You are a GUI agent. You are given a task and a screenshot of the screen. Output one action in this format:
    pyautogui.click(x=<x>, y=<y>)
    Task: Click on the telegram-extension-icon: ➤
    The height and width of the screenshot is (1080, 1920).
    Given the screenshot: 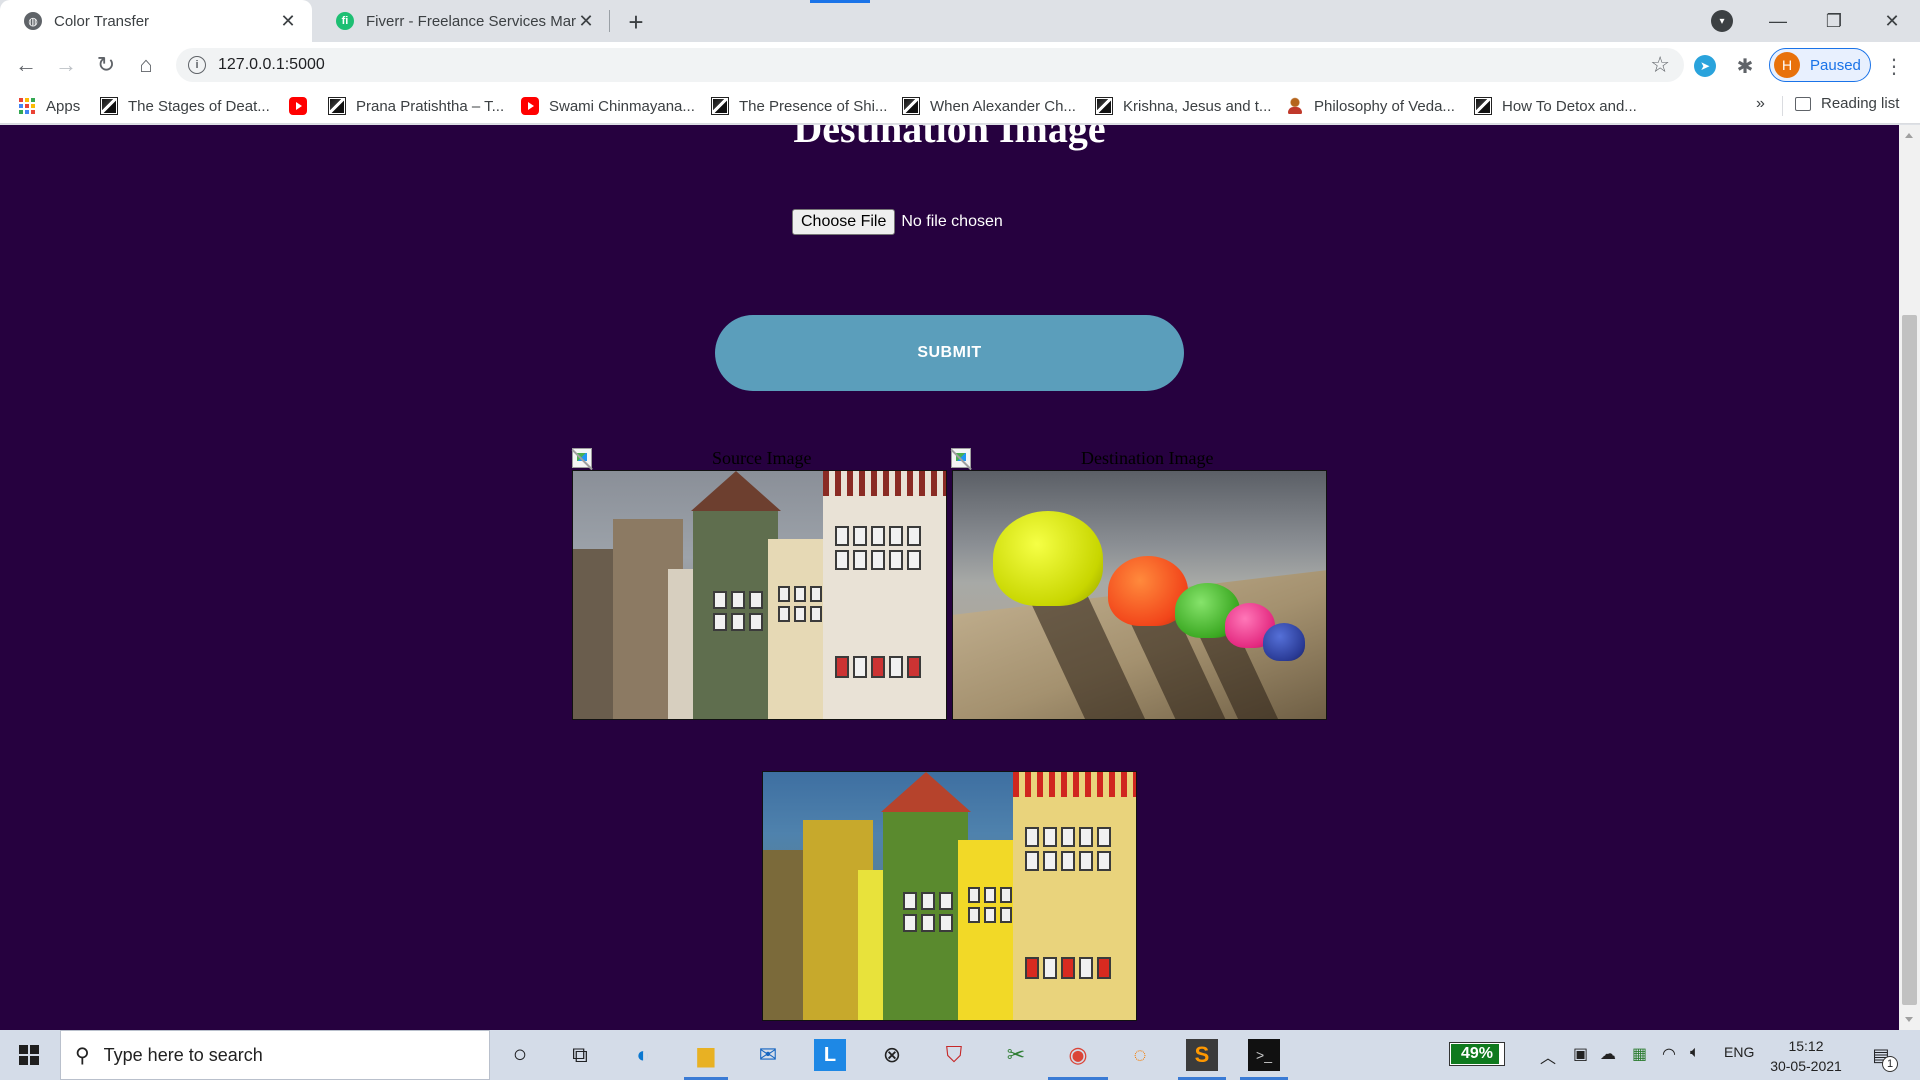 What is the action you would take?
    pyautogui.click(x=1705, y=66)
    